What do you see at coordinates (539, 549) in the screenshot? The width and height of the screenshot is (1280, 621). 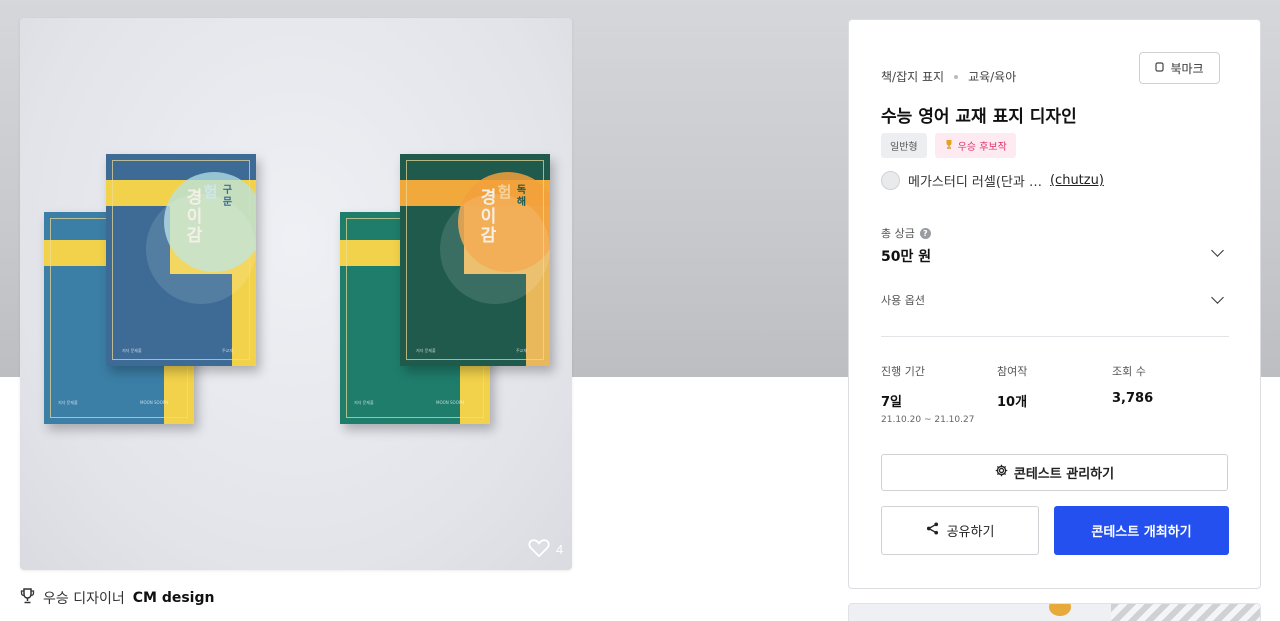 I see `heart-icon` at bounding box center [539, 549].